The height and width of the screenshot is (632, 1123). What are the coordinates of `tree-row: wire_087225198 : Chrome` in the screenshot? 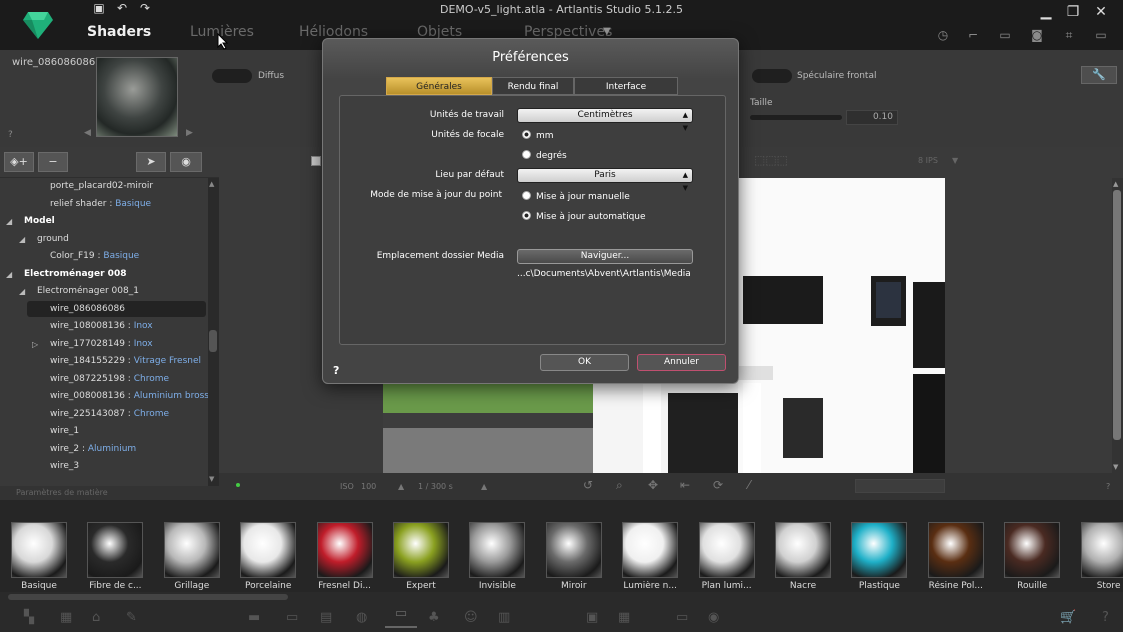 It's located at (104, 379).